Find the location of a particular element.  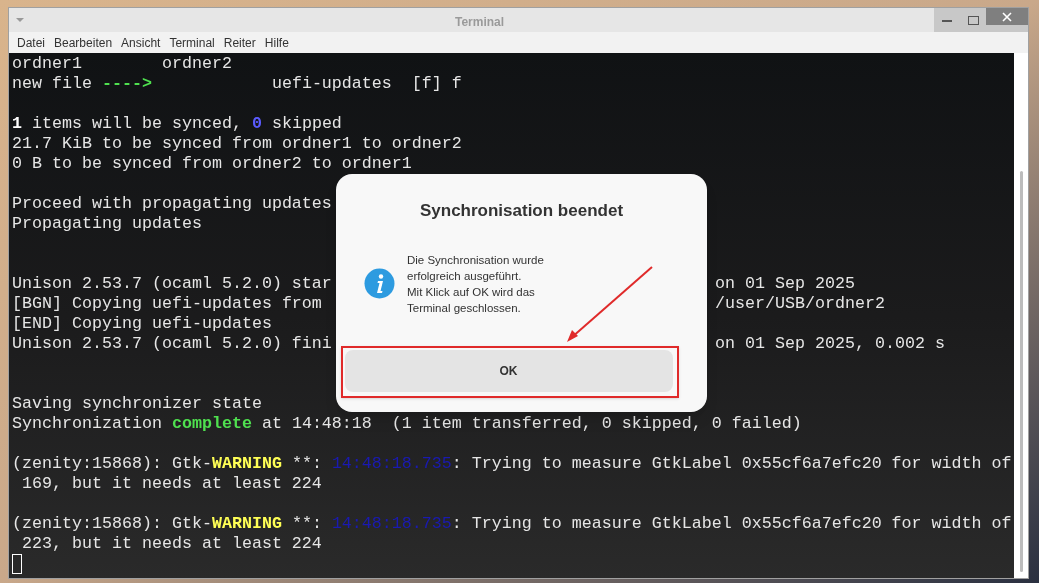

terminal-text: Unison 2.53.7 (ocaml 5.2.0) star is located at coordinates (172, 283).